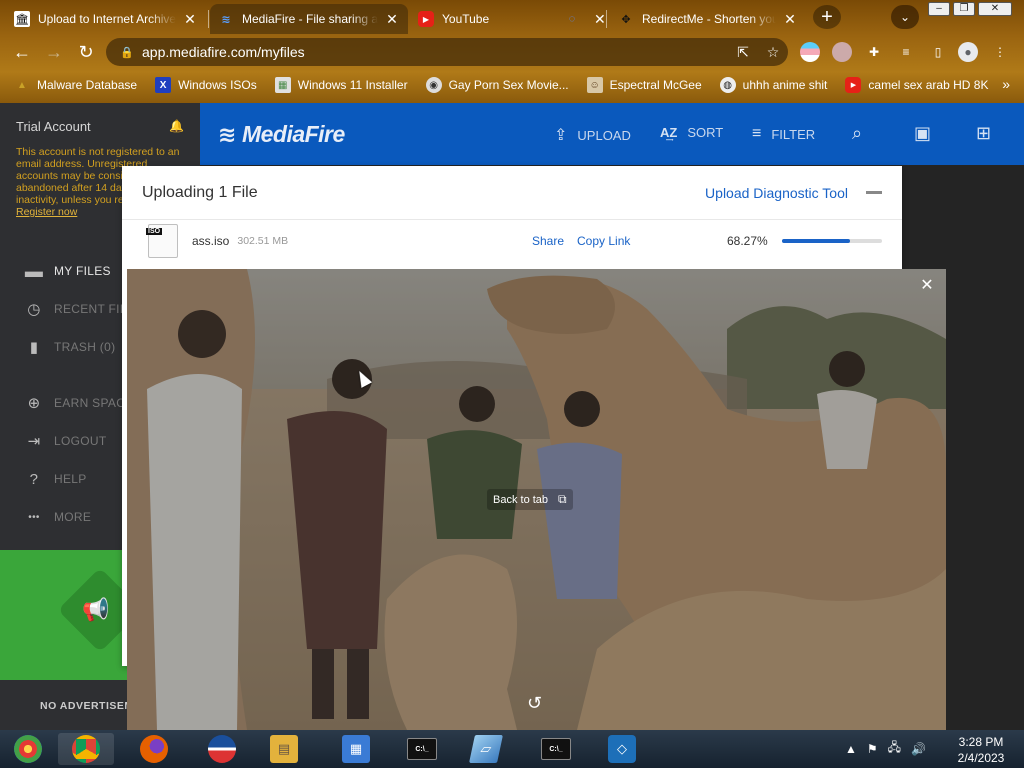 This screenshot has width=1024, height=768. Describe the element at coordinates (67, 271) in the screenshot. I see `sidebar-item-my-files: ▬ MY FILES` at that location.